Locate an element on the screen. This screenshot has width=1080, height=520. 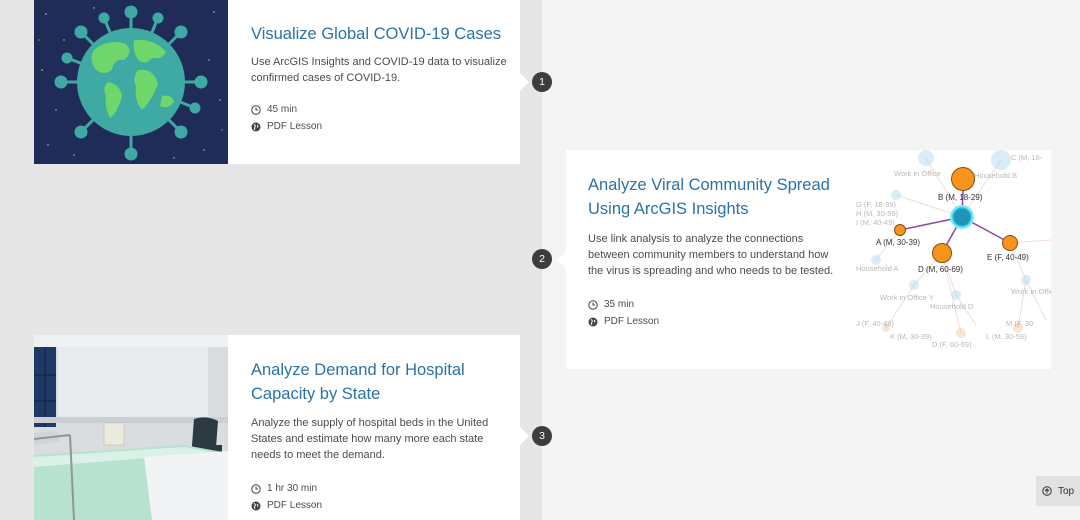
lesson-3-thumbnail is located at coordinates (131, 427).